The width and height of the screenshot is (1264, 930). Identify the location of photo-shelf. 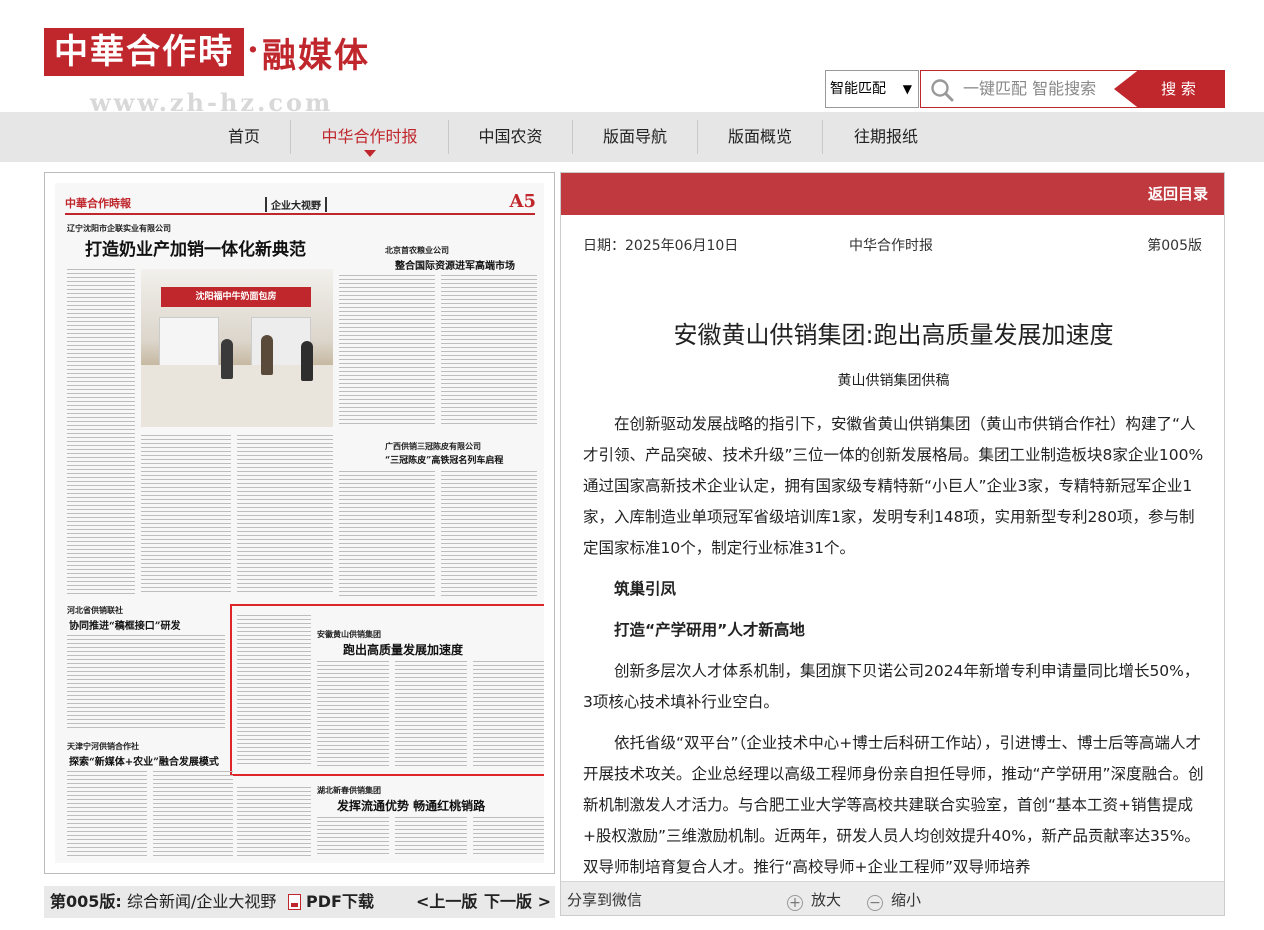
(189, 342).